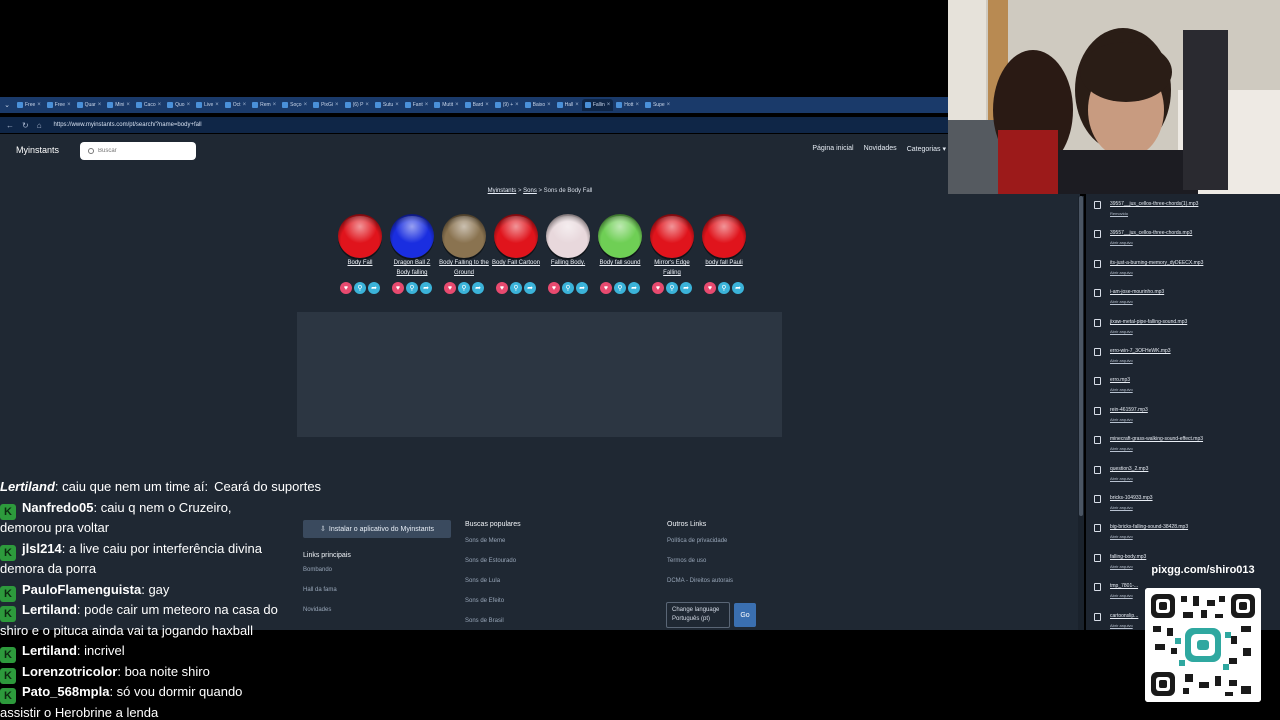 The image size is (1280, 720). What do you see at coordinates (1120, 380) in the screenshot?
I see `download-filename: erro.mp3` at bounding box center [1120, 380].